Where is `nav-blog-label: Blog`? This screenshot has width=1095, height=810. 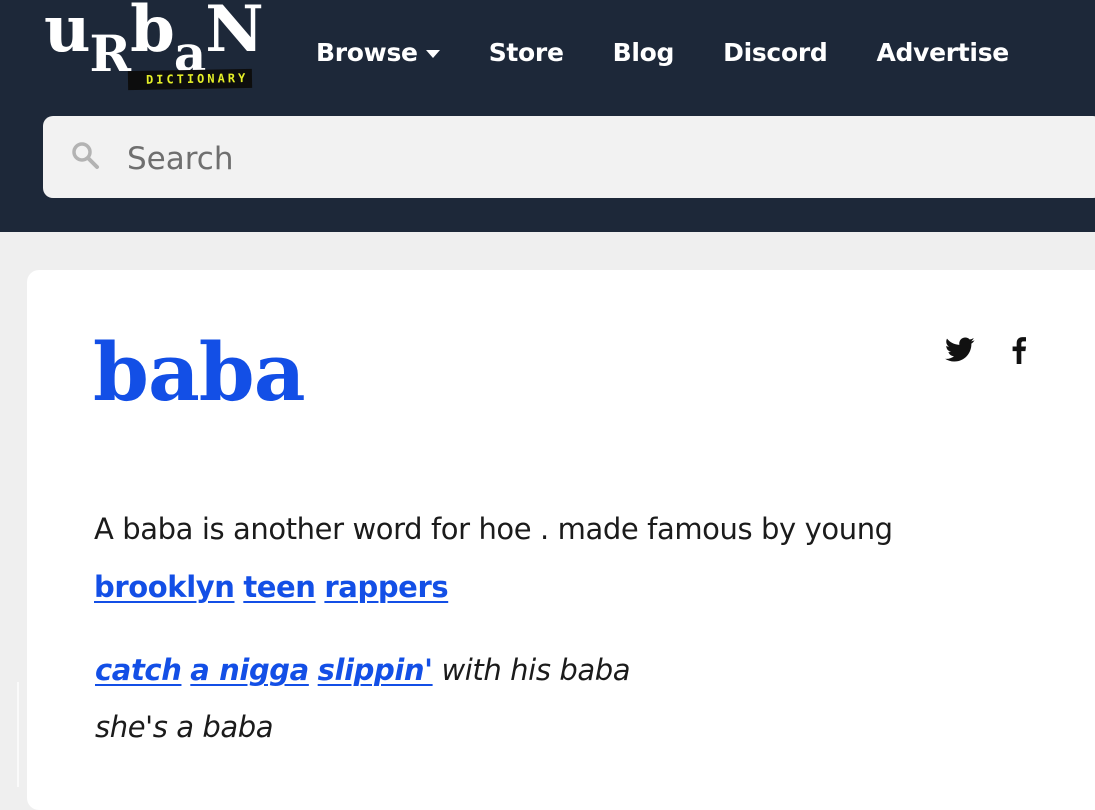
nav-blog-label: Blog is located at coordinates (643, 52).